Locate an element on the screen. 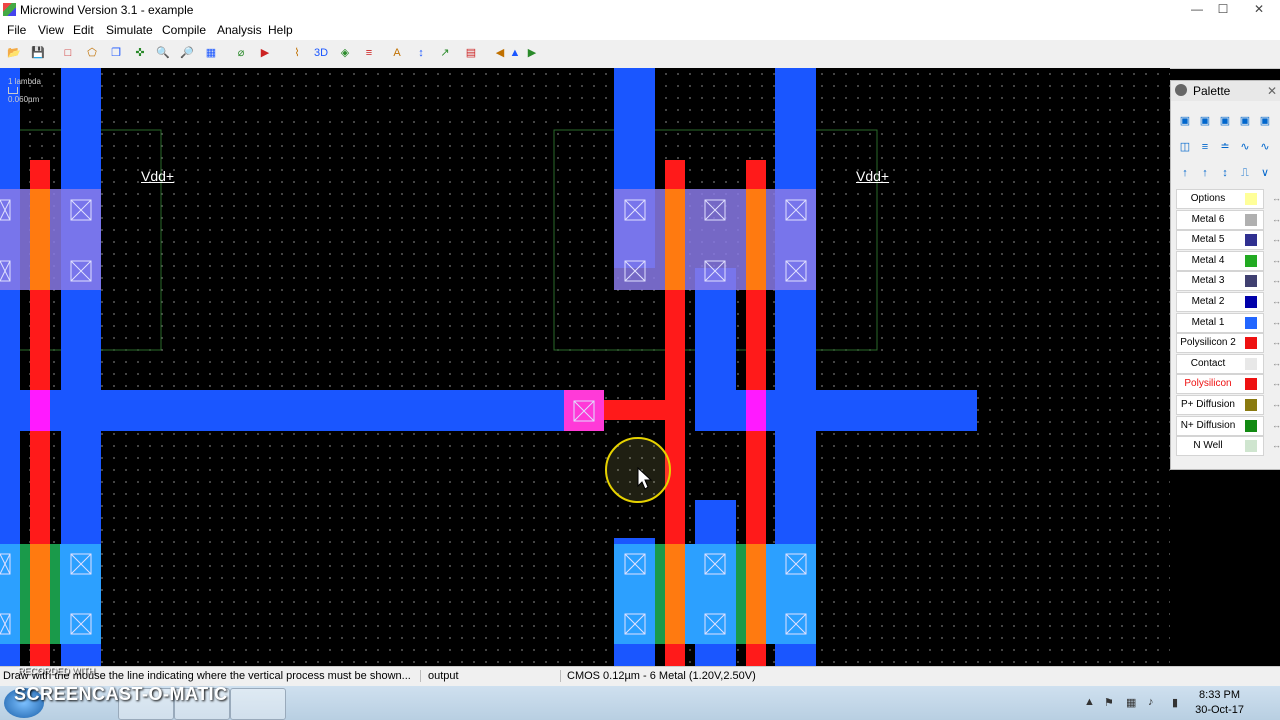  clock-date: 30-Oct-17 is located at coordinates (1219, 710).